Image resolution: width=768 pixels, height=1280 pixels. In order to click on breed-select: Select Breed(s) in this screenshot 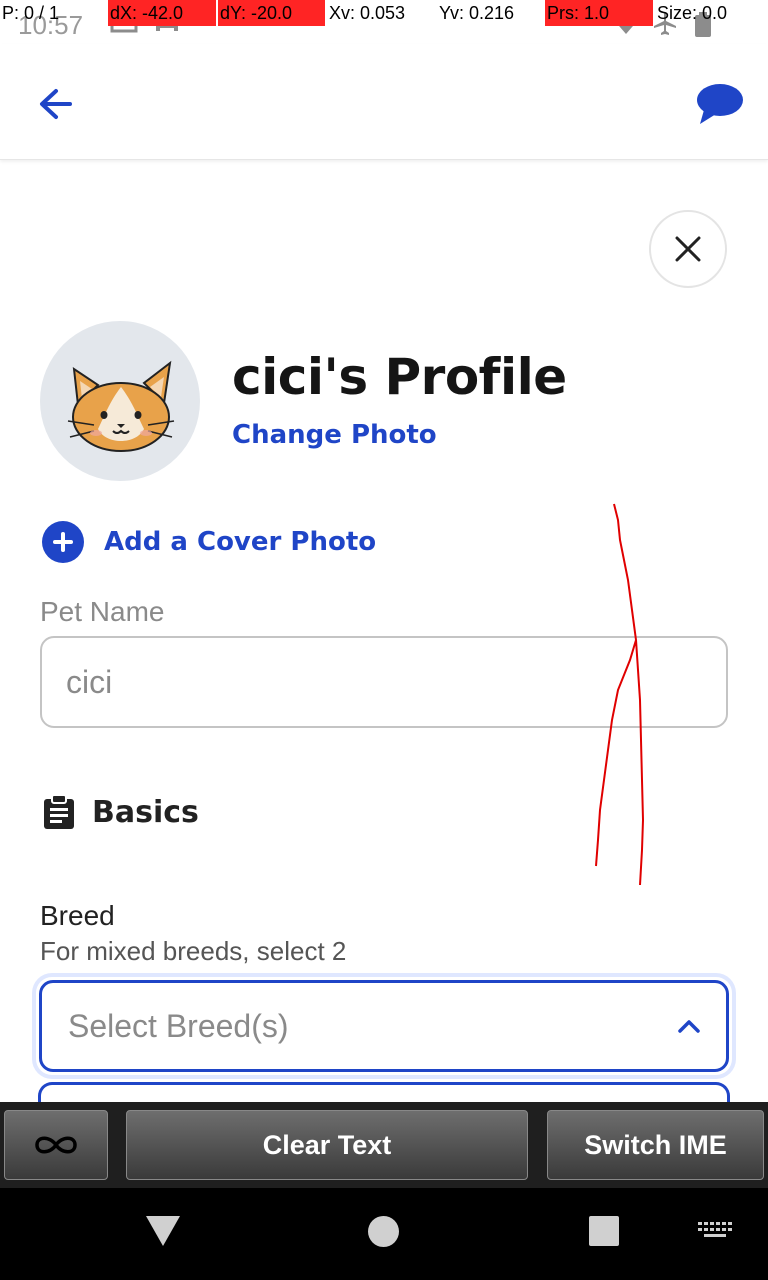, I will do `click(384, 1026)`.